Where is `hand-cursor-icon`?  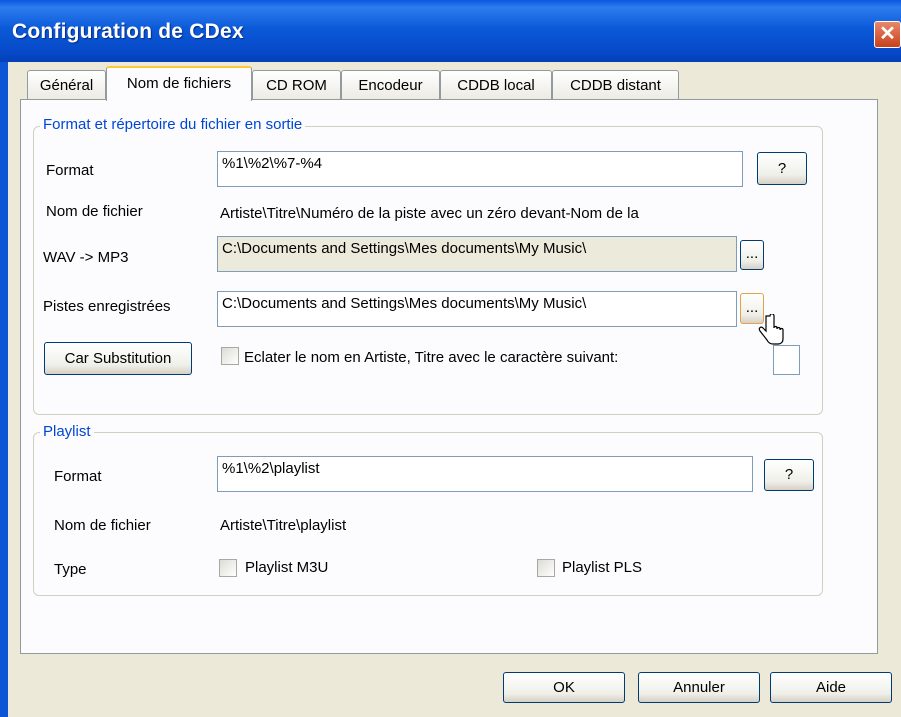
hand-cursor-icon is located at coordinates (771, 329).